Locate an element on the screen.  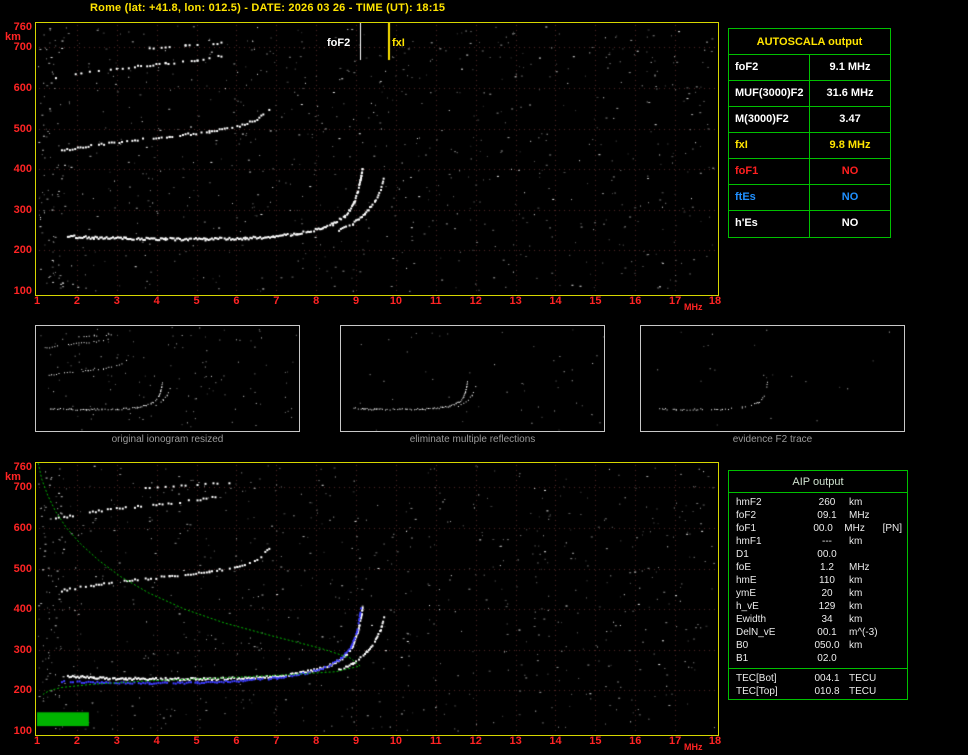
aip-param: foF2 is located at coordinates (746, 515).